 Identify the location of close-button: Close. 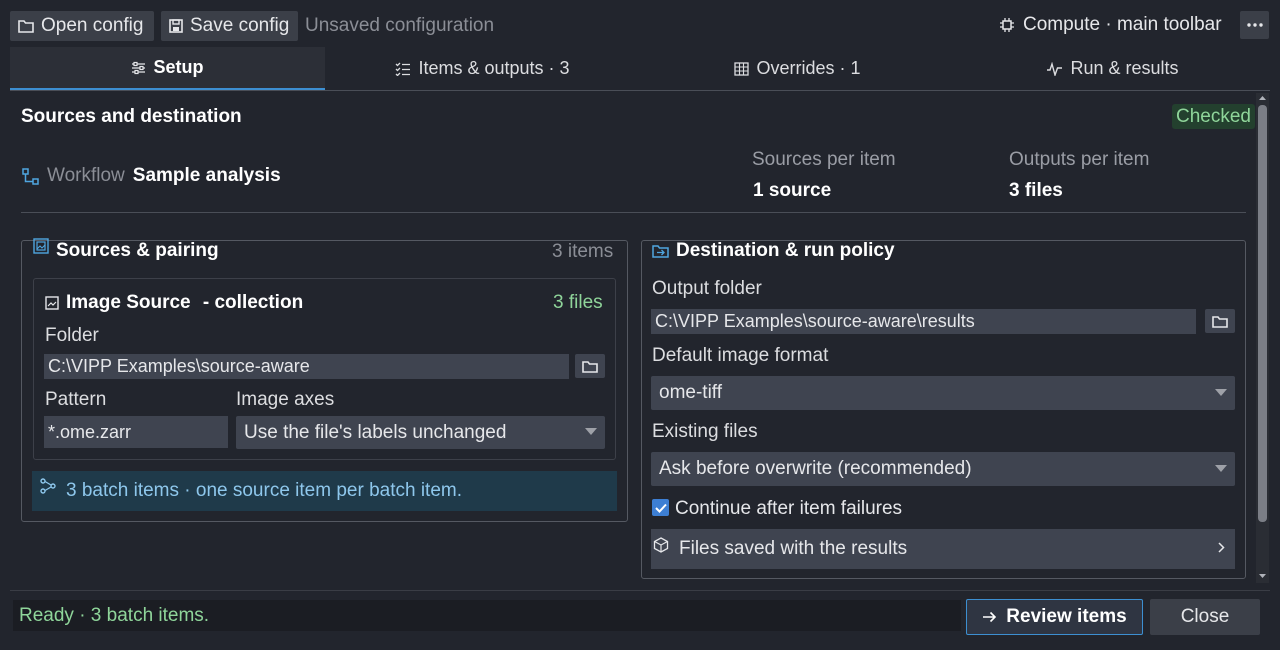
(1205, 617).